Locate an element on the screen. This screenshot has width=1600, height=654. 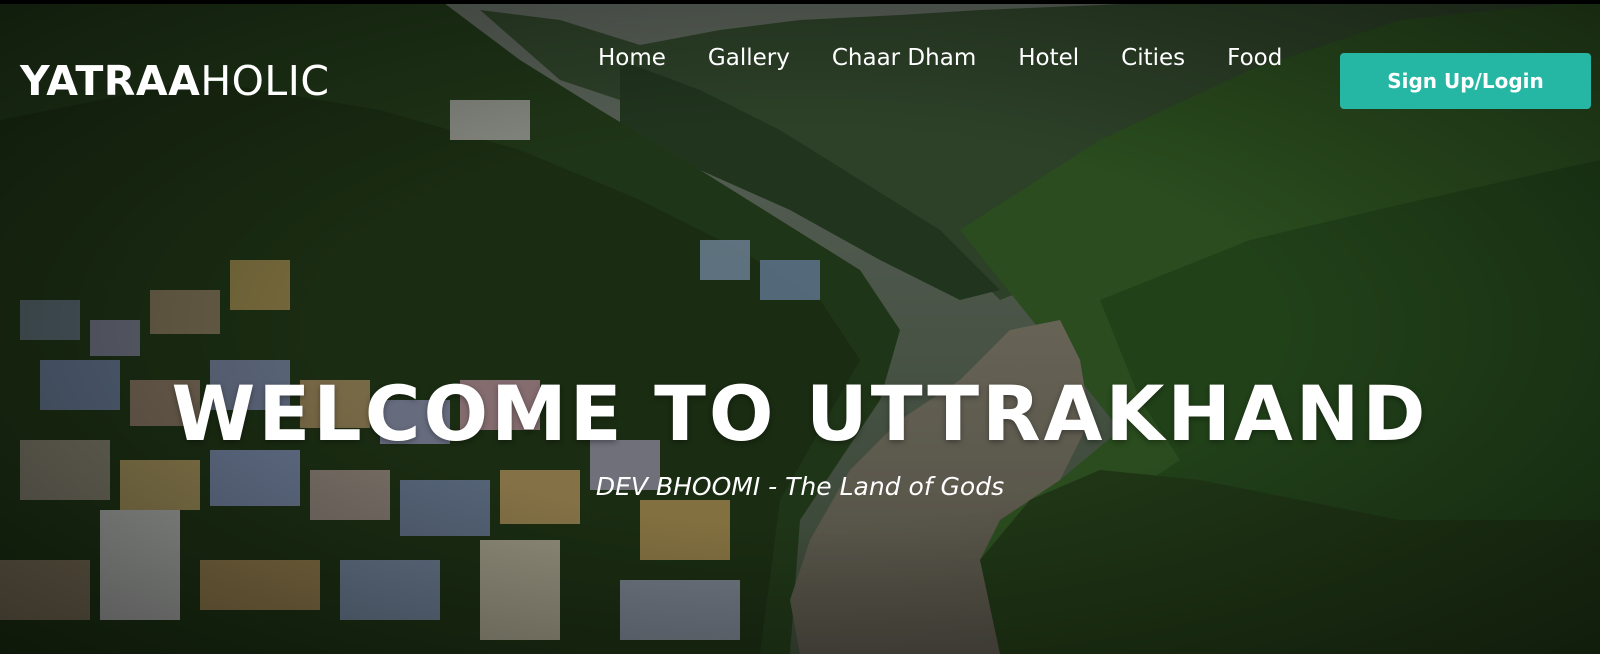
nav-link-home: Home is located at coordinates (632, 58).